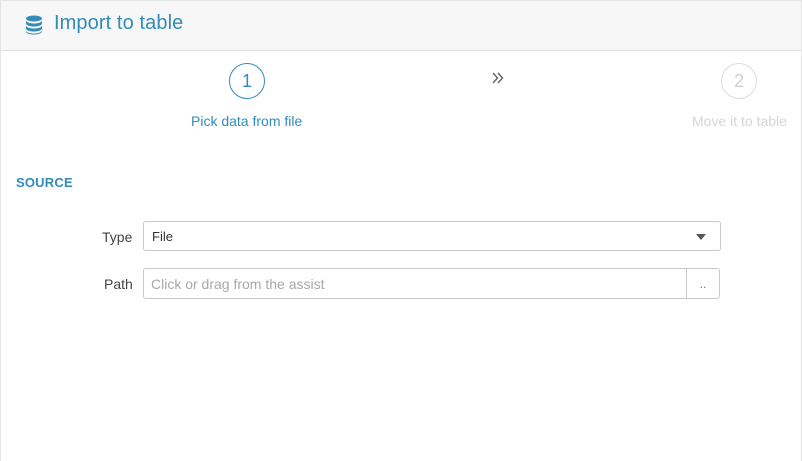 The height and width of the screenshot is (461, 802). Describe the element at coordinates (247, 81) in the screenshot. I see `step-1-indicator: 1` at that location.